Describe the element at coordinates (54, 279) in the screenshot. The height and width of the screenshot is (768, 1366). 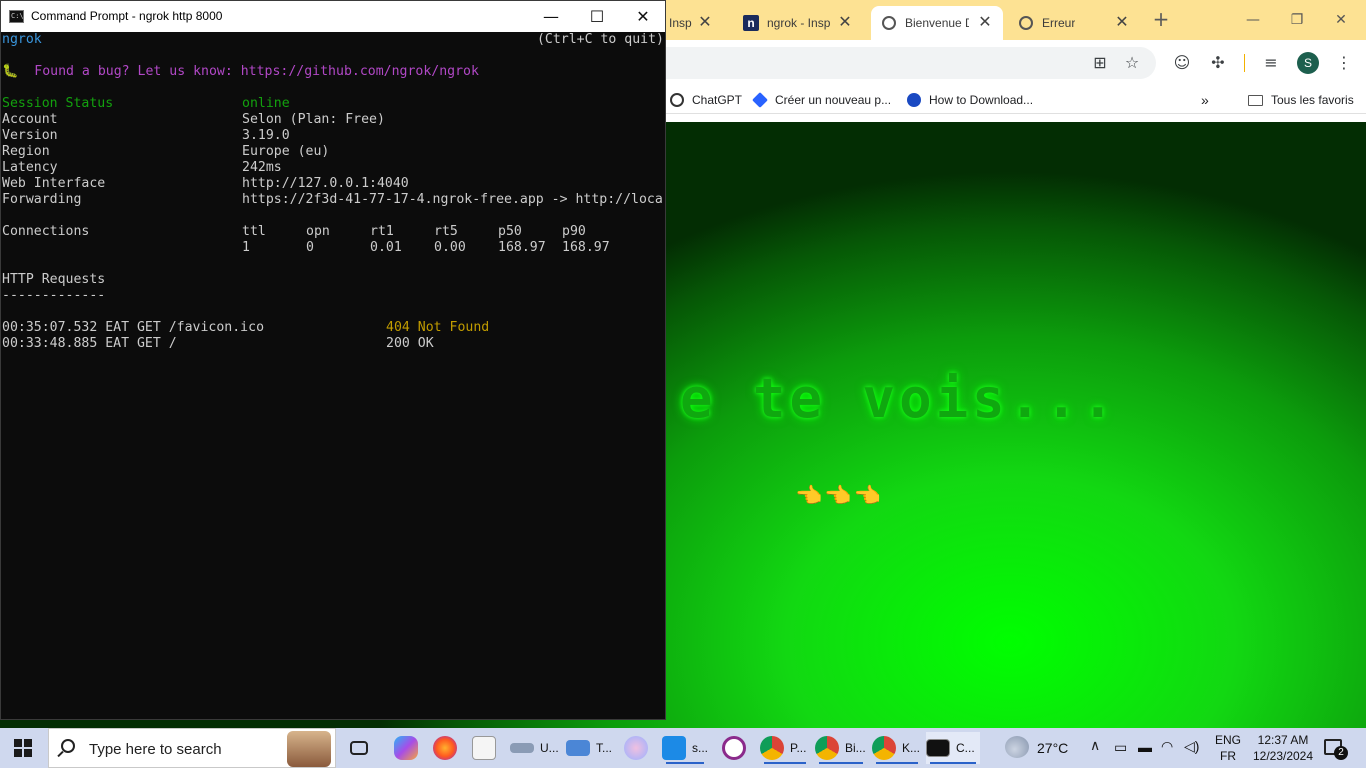
I see `http-requests-label: HTTP Requests` at that location.